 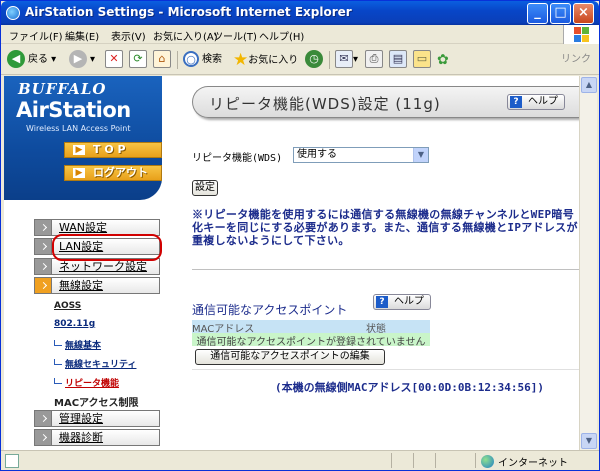 What do you see at coordinates (191, 59) in the screenshot?
I see `search-icon: ○` at bounding box center [191, 59].